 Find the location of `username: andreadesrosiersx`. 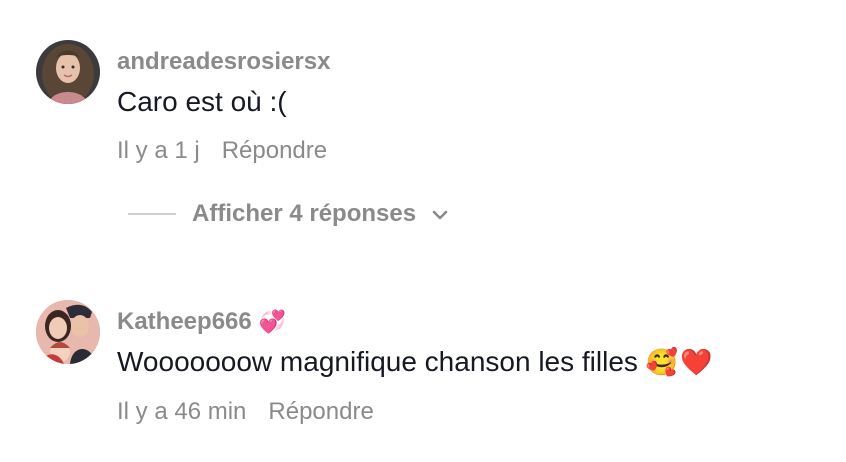

username: andreadesrosiersx is located at coordinates (223, 62).